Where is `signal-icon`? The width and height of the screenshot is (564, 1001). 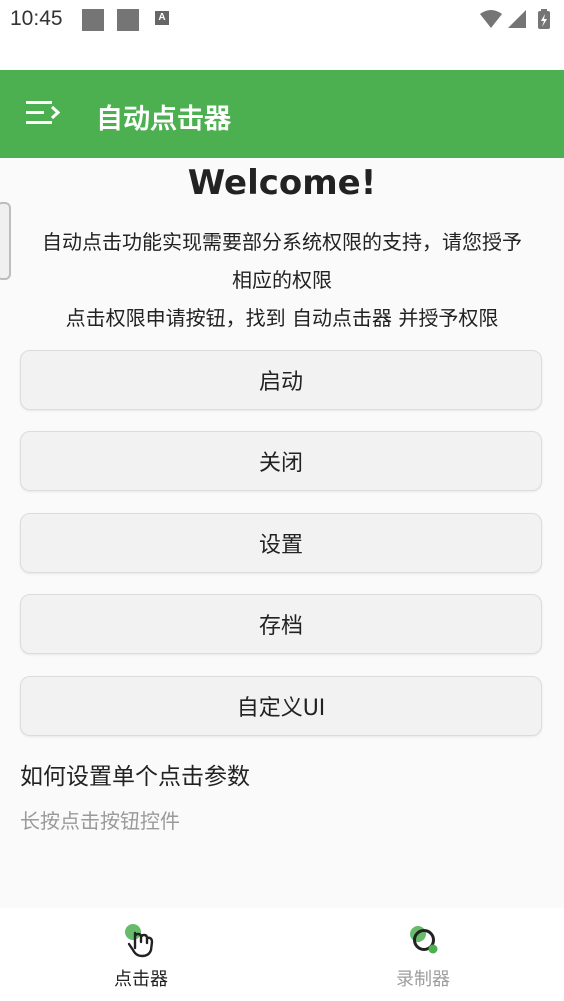
signal-icon is located at coordinates (517, 19).